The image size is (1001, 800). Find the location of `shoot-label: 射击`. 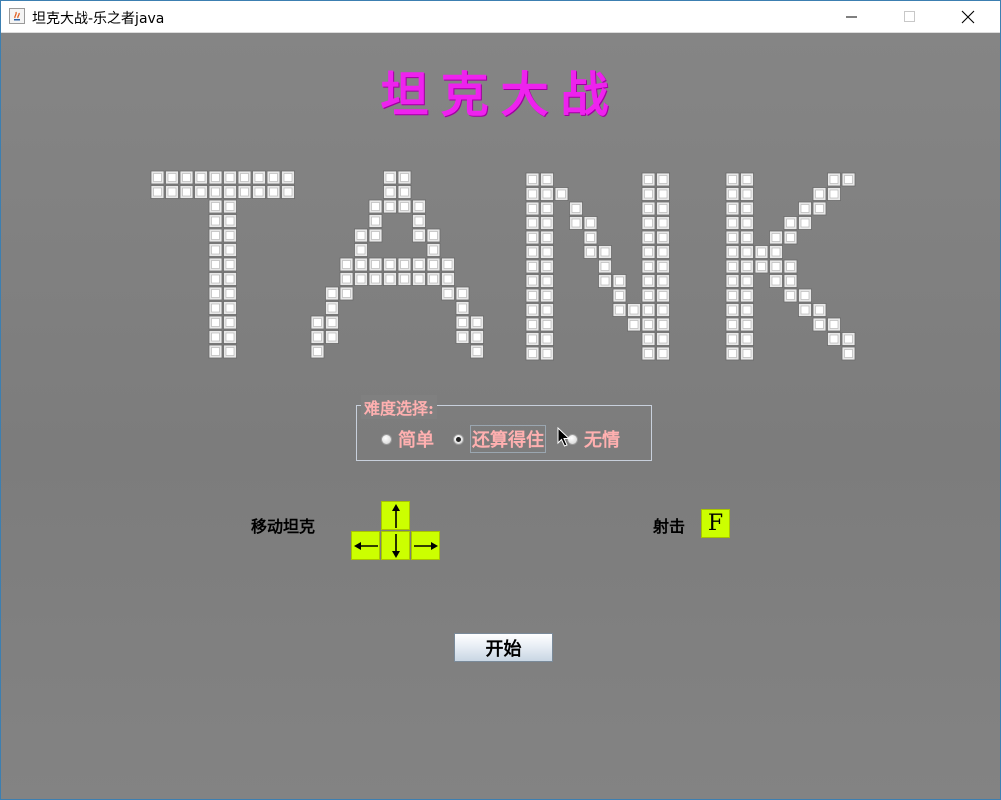

shoot-label: 射击 is located at coordinates (669, 526).